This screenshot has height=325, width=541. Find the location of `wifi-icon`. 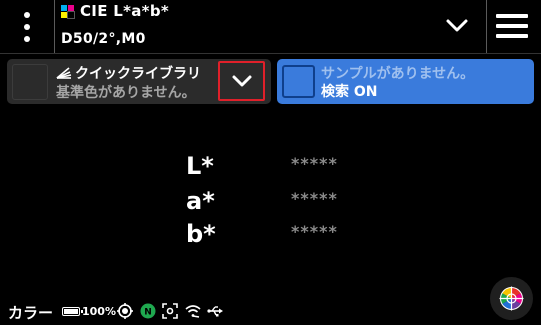

wifi-icon is located at coordinates (193, 311).